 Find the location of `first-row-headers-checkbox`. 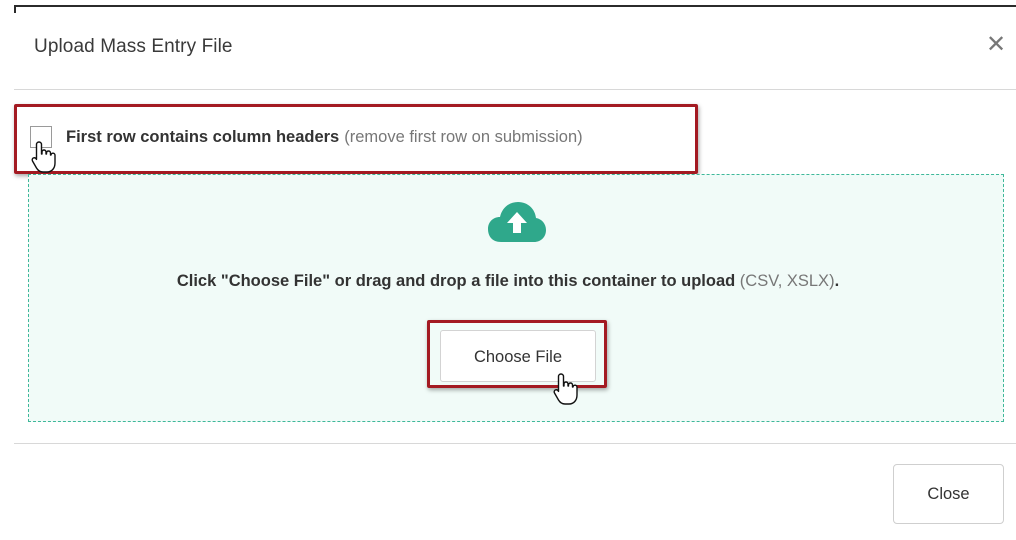

first-row-headers-checkbox is located at coordinates (41, 137).